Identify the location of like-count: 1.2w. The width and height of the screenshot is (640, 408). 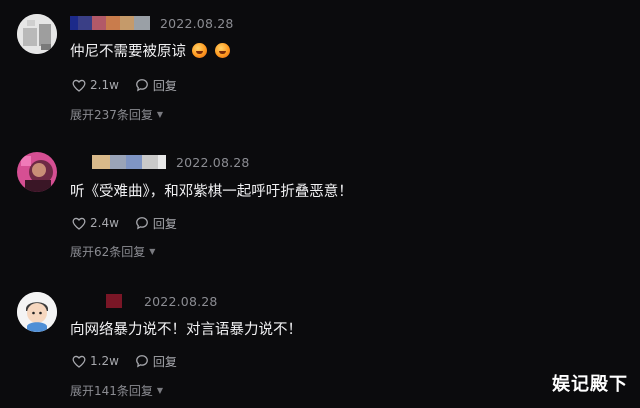
(104, 361).